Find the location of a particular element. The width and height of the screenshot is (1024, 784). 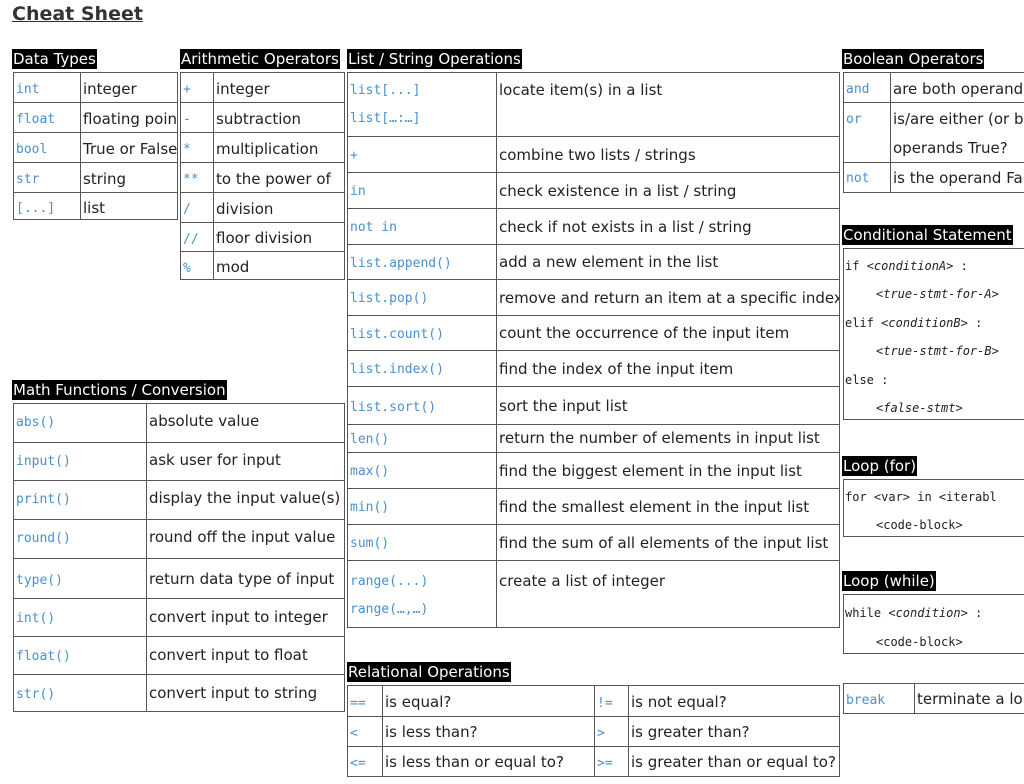

code-line: <true-stmt-for-B> is located at coordinates (937, 351).